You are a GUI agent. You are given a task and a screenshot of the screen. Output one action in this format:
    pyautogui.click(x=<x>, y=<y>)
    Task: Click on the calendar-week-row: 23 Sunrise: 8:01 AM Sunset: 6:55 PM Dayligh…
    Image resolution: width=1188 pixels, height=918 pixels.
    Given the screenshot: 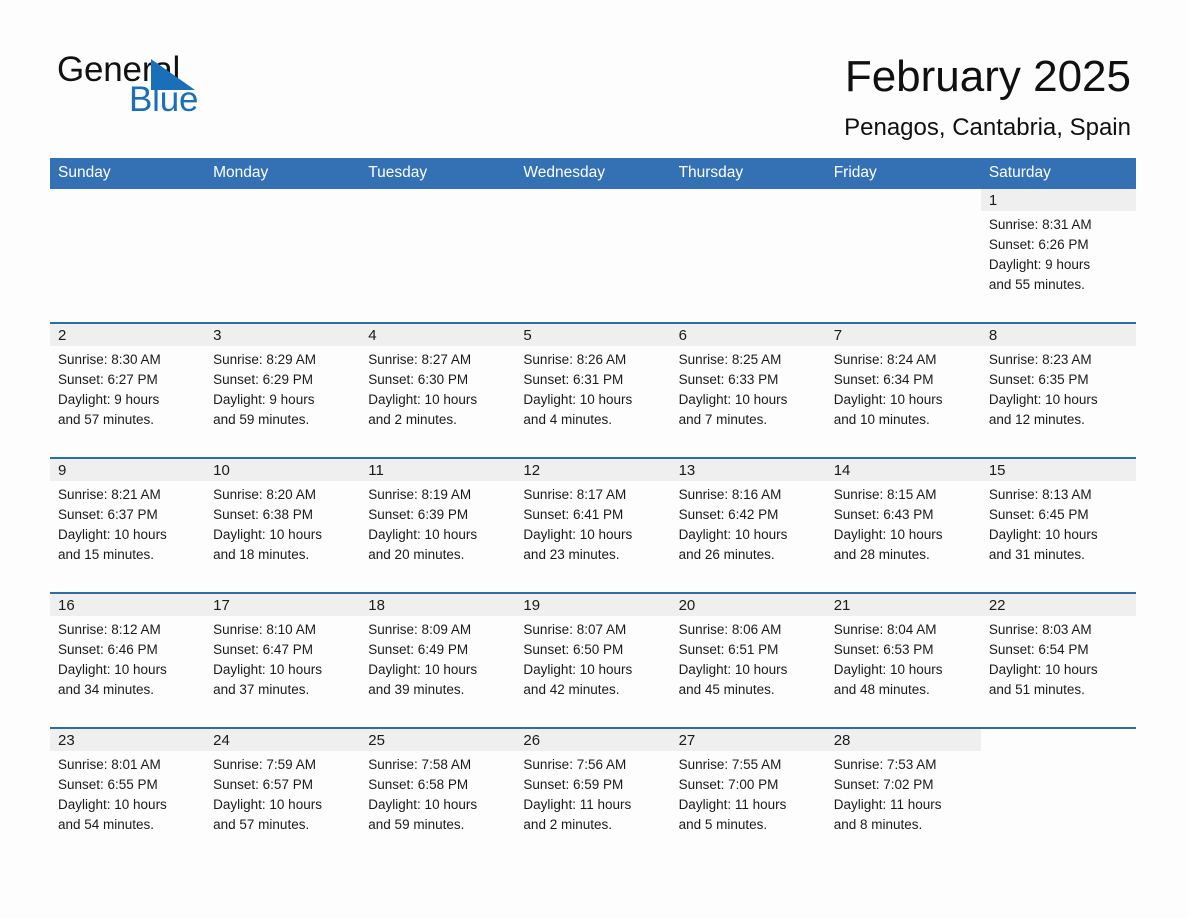 What is the action you would take?
    pyautogui.click(x=593, y=794)
    